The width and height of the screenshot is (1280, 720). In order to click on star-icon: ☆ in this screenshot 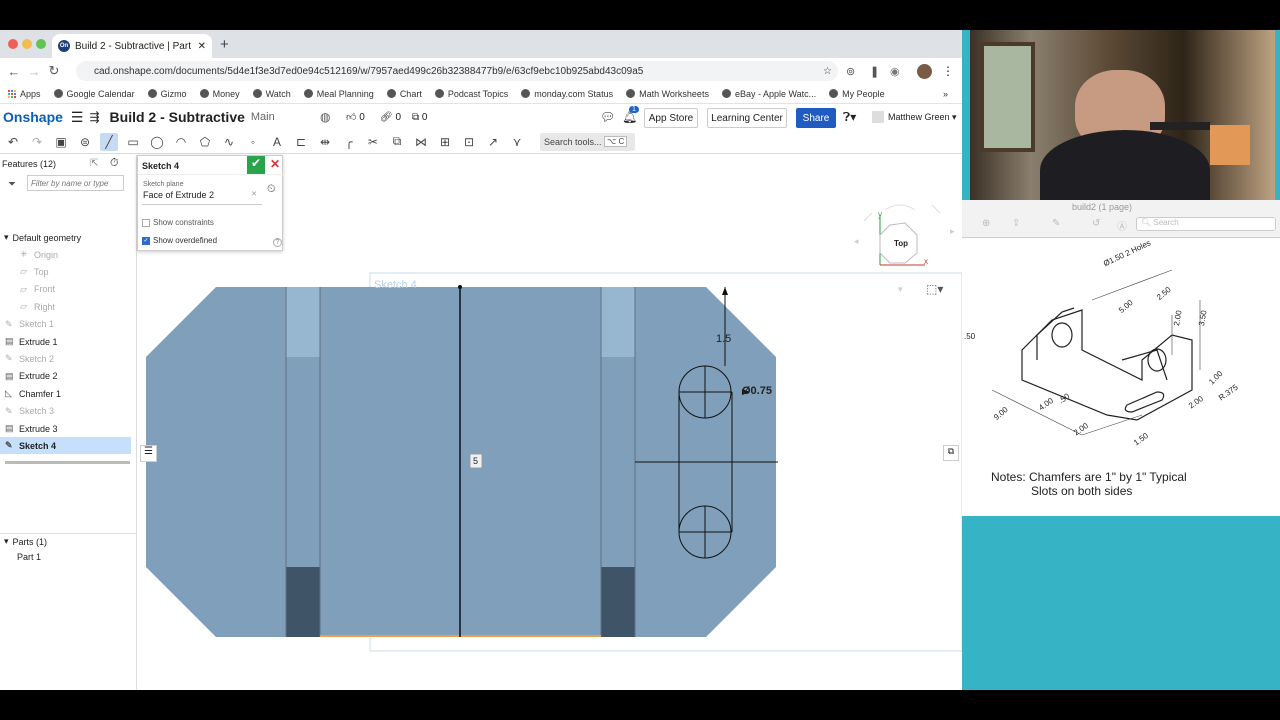, I will do `click(827, 71)`.